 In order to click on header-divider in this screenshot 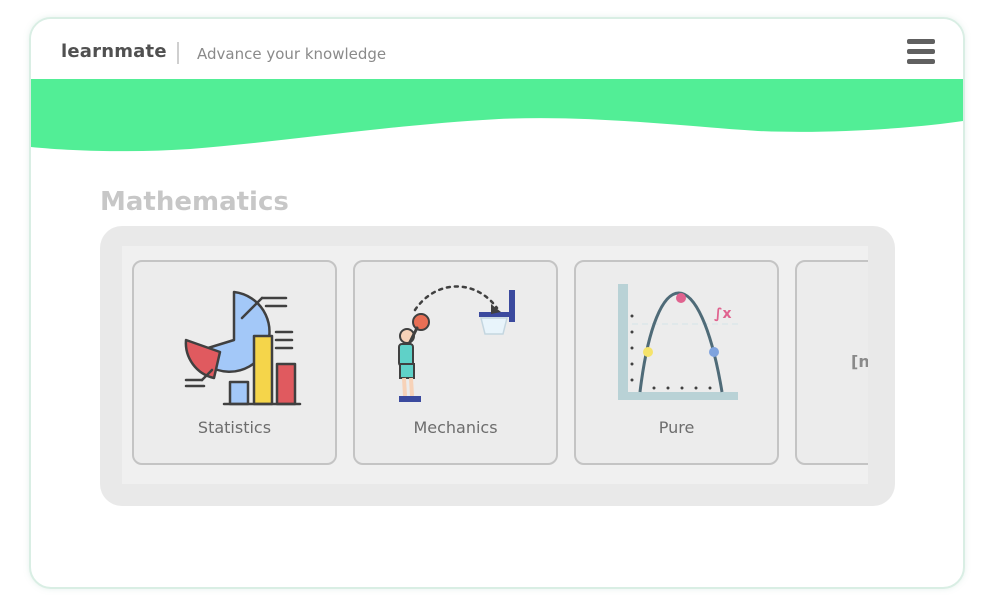, I will do `click(178, 53)`.